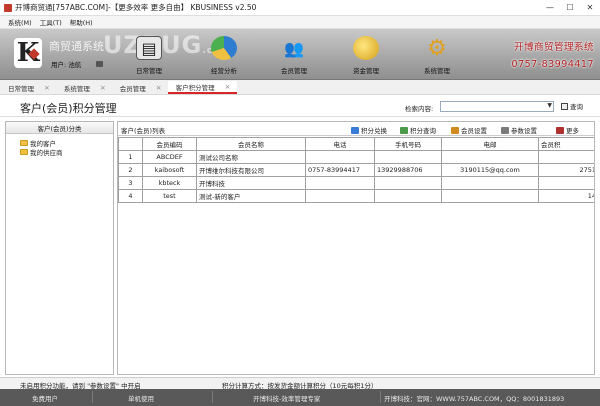 This screenshot has width=600, height=406. I want to click on page-header: 客户(会员)积分管理 检索内容: ▼ 查询, so click(300, 106).